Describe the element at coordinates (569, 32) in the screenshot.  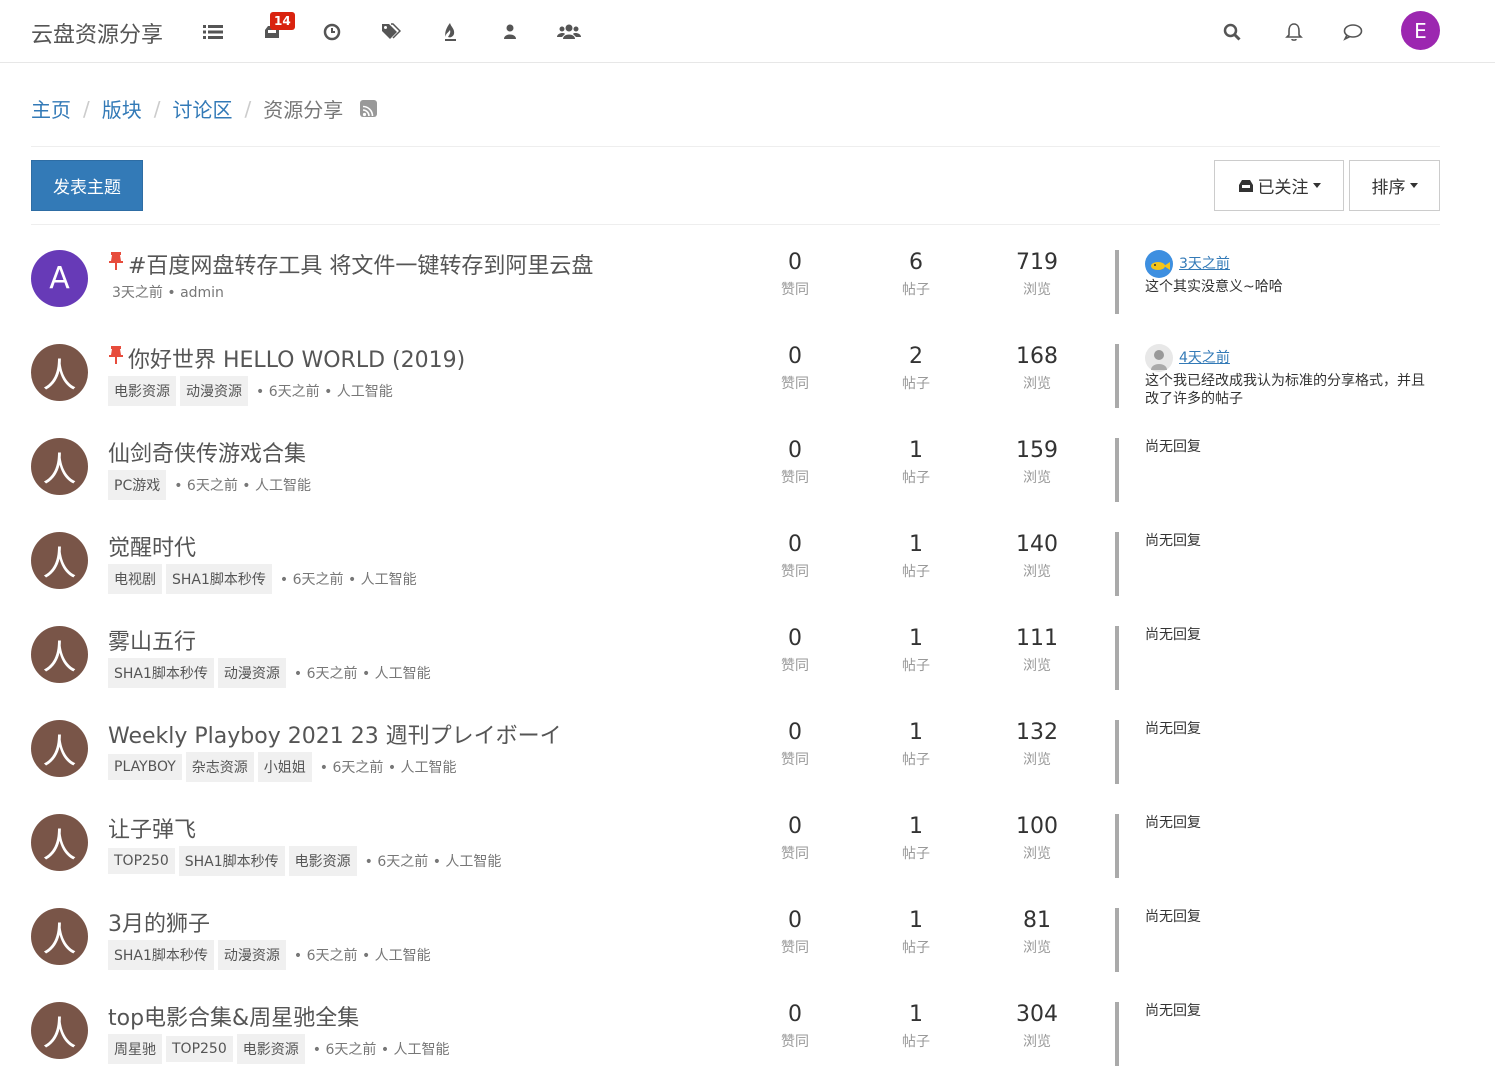
I see `groups-icon` at that location.